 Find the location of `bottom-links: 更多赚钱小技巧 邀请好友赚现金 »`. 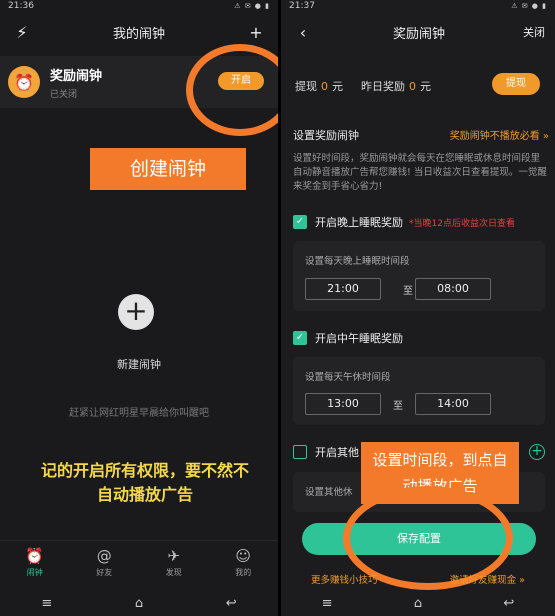

bottom-links: 更多赚钱小技巧 邀请好友赚现金 » is located at coordinates (418, 579).